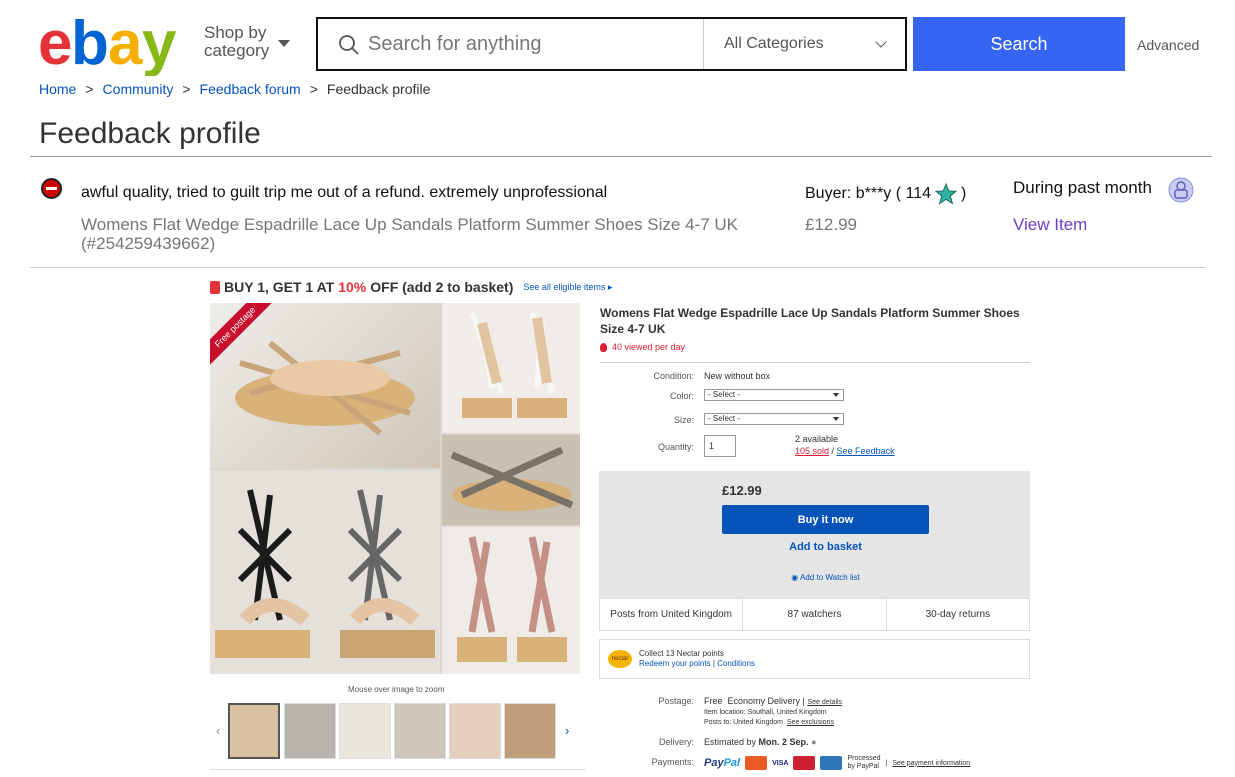 This screenshot has height=777, width=1235. Describe the element at coordinates (825, 577) in the screenshot. I see `add-to-watchlist-link: ◉ Add to Watch list` at that location.